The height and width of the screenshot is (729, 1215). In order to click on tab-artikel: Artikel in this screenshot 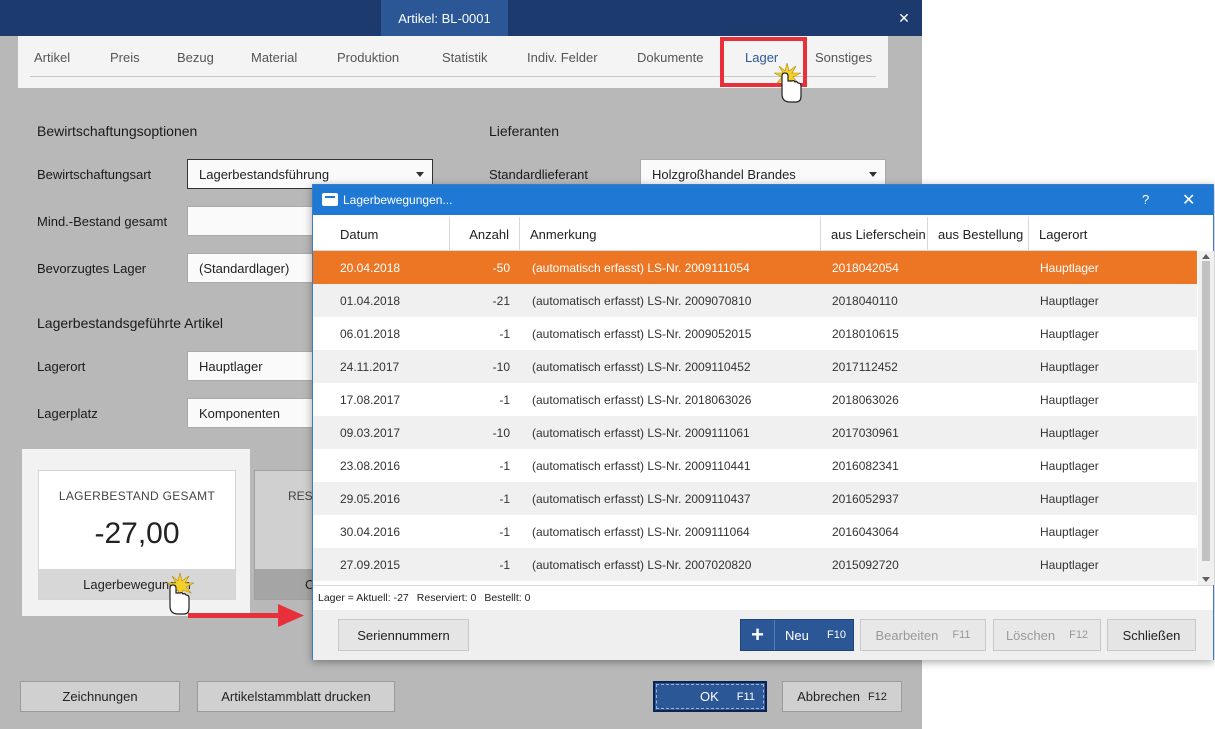, I will do `click(52, 57)`.